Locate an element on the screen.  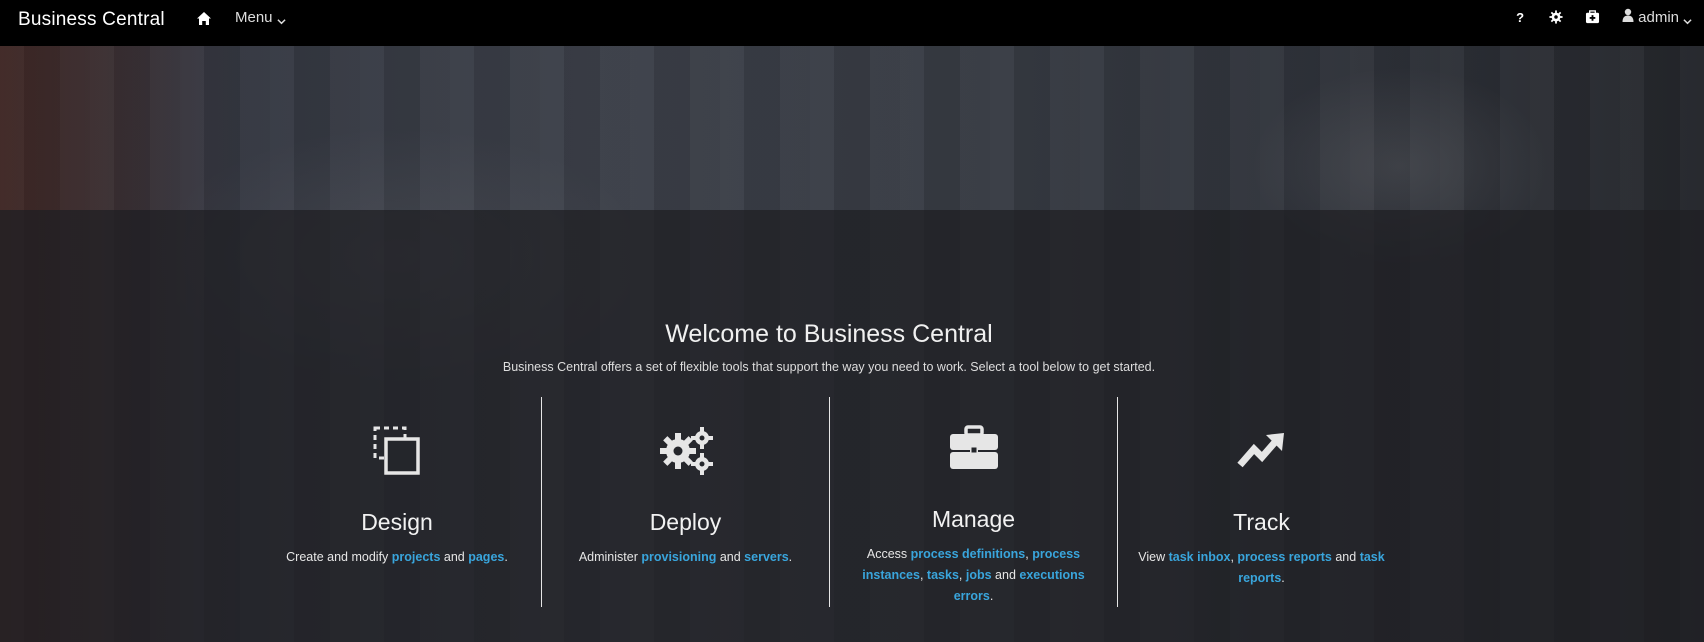
menu-dropdown: Menu is located at coordinates (260, 17).